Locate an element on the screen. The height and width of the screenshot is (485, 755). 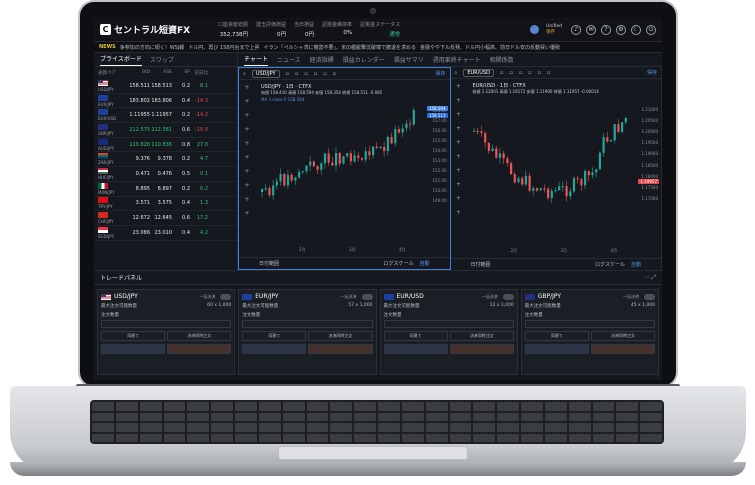
ask-price: 12.645 is located at coordinates (161, 218).